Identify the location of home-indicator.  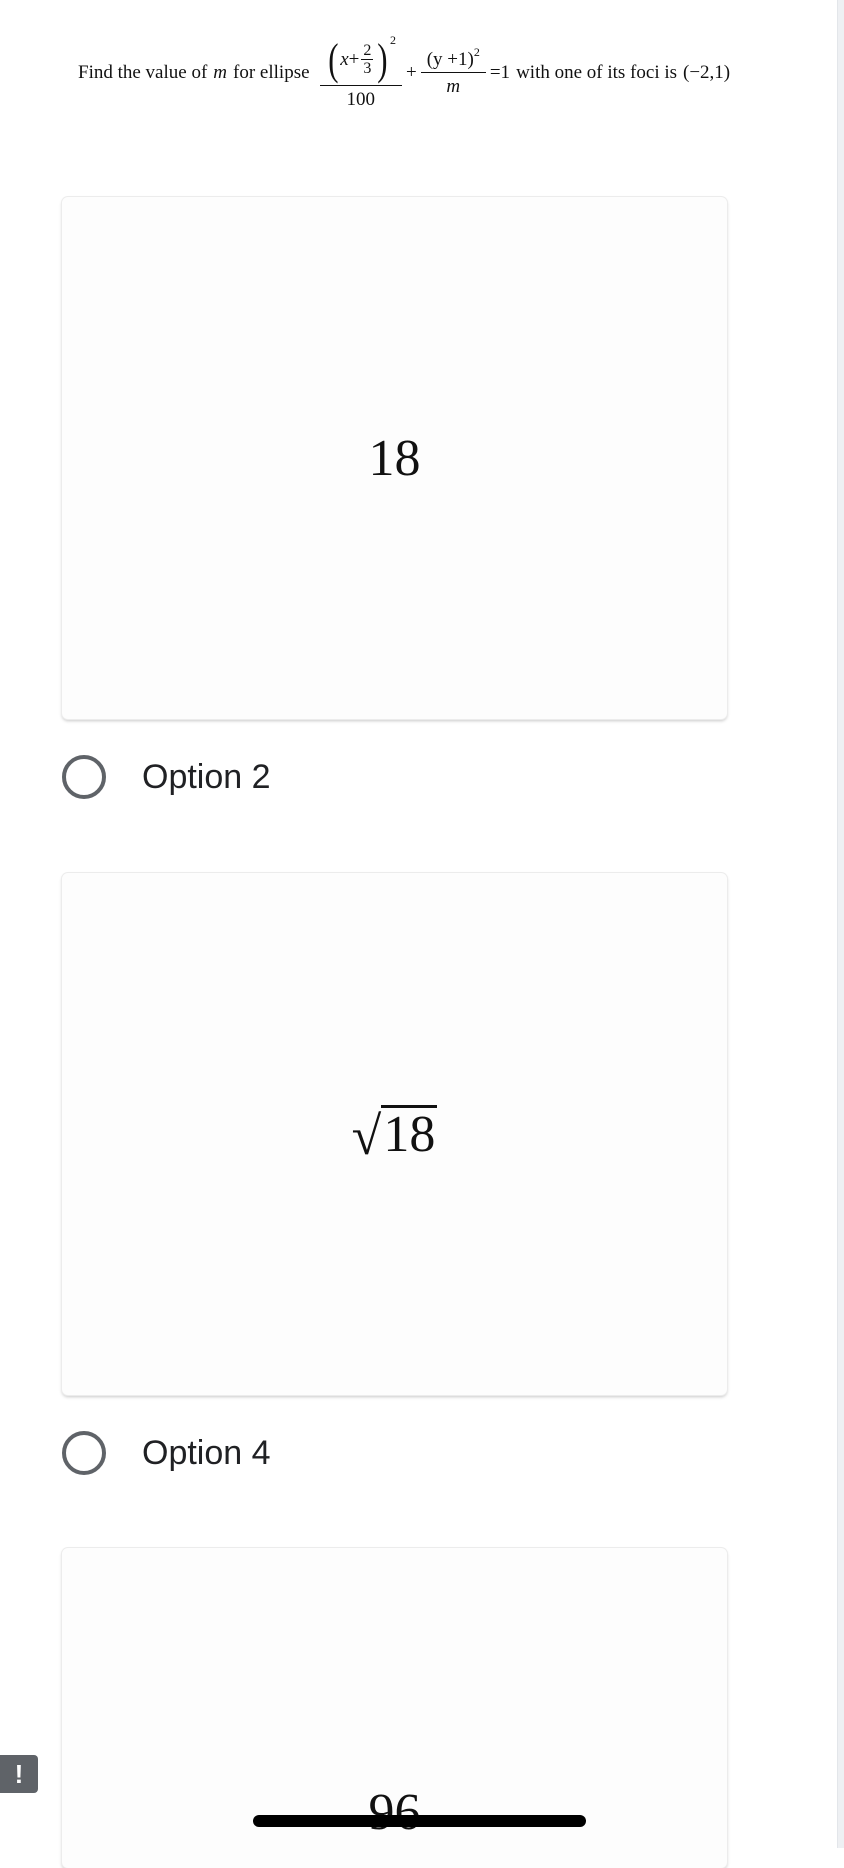
(419, 1821).